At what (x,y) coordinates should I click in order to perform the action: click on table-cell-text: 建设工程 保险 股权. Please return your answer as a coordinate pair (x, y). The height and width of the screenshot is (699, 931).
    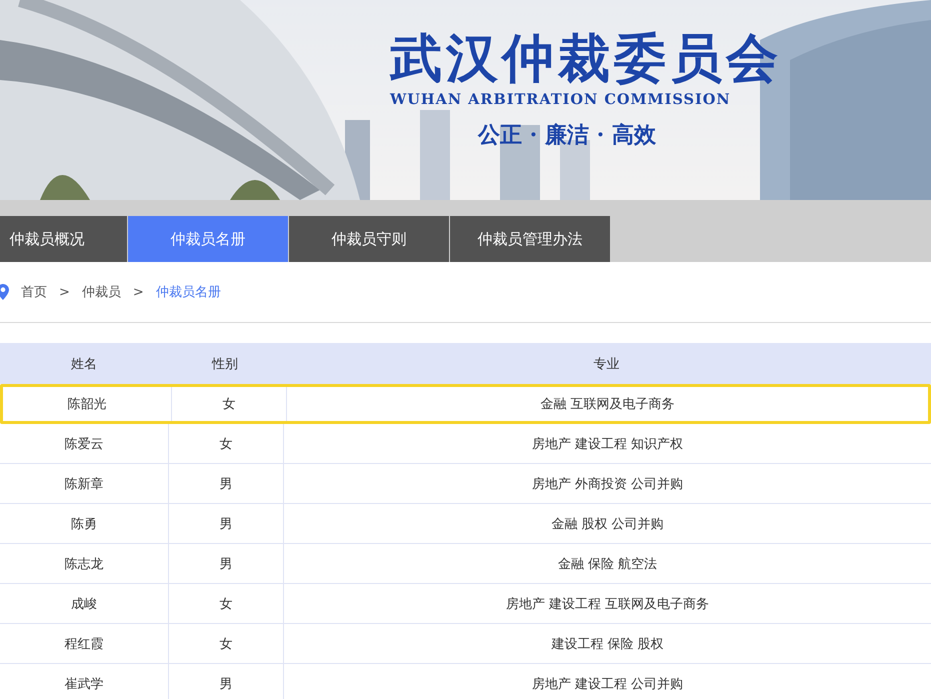
    Looking at the image, I should click on (607, 645).